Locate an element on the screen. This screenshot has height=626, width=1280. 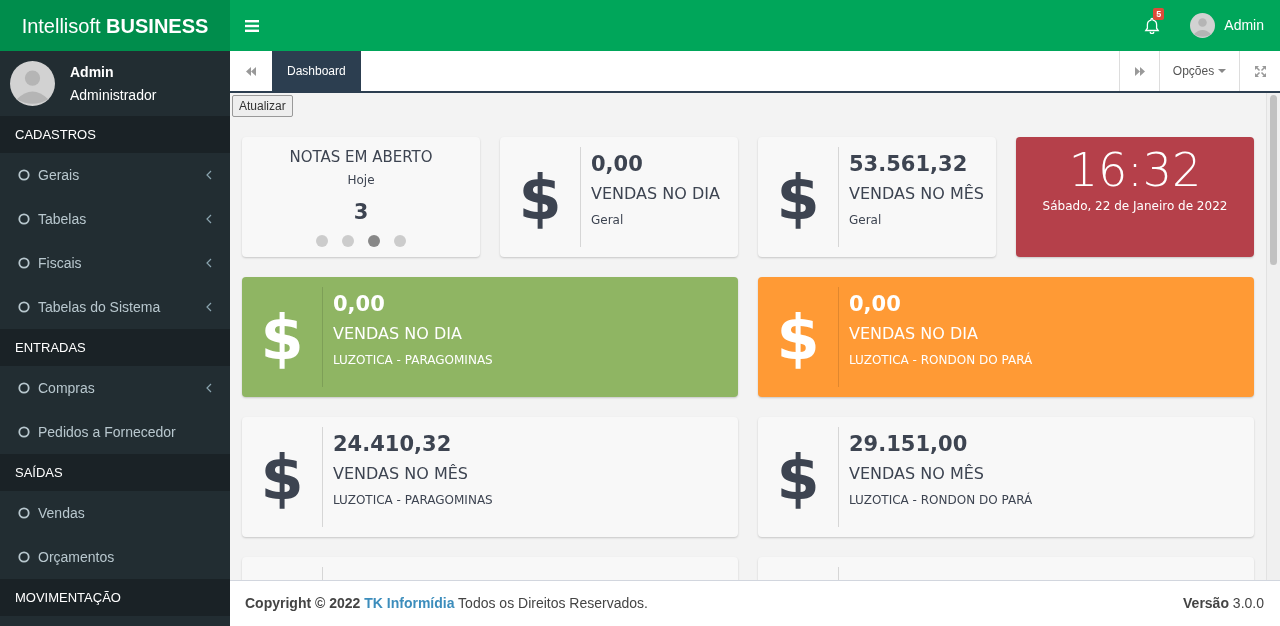
stat-value: 29.151,00 is located at coordinates (909, 444).